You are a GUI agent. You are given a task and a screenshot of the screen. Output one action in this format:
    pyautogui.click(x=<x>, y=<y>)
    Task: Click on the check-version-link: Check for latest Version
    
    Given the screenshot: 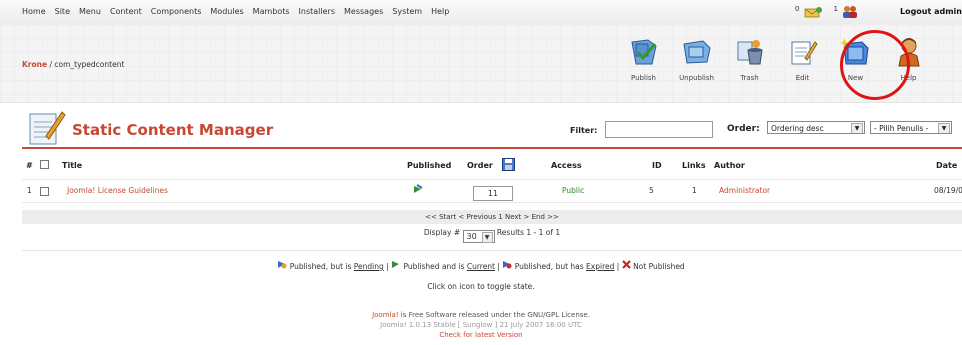 What is the action you would take?
    pyautogui.click(x=480, y=335)
    